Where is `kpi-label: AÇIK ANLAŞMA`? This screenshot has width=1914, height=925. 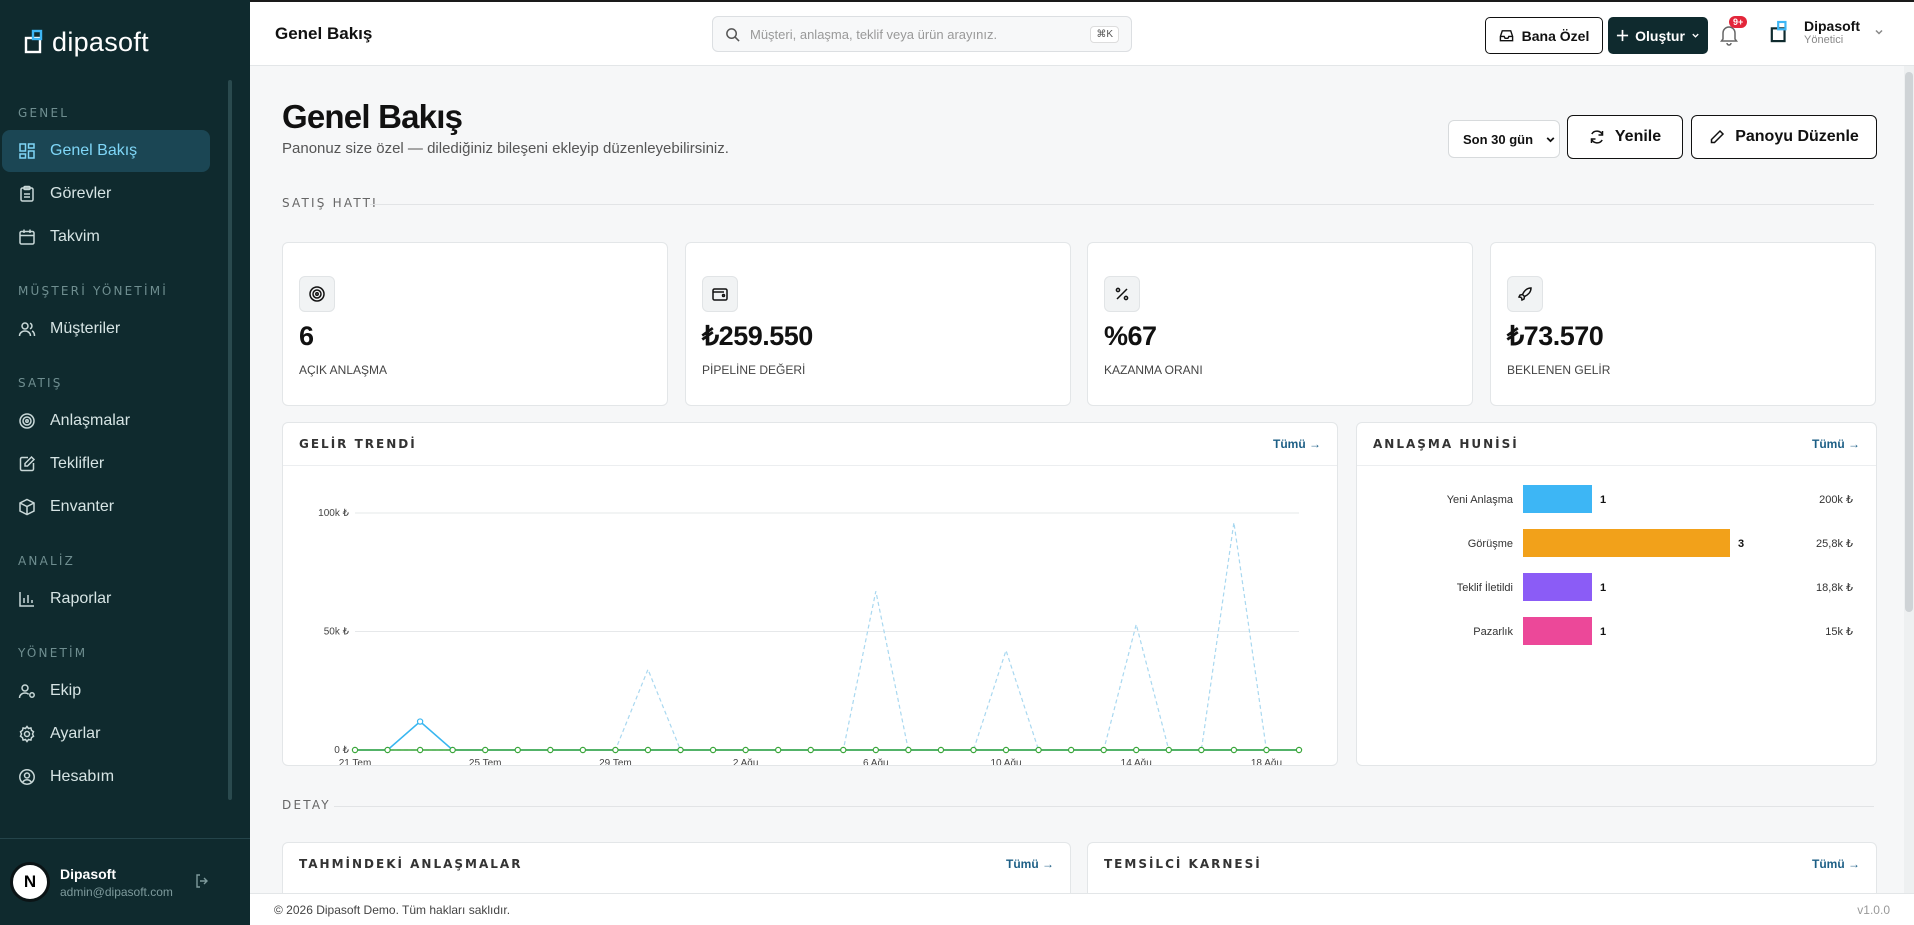
kpi-label: AÇIK ANLAŞMA is located at coordinates (343, 370).